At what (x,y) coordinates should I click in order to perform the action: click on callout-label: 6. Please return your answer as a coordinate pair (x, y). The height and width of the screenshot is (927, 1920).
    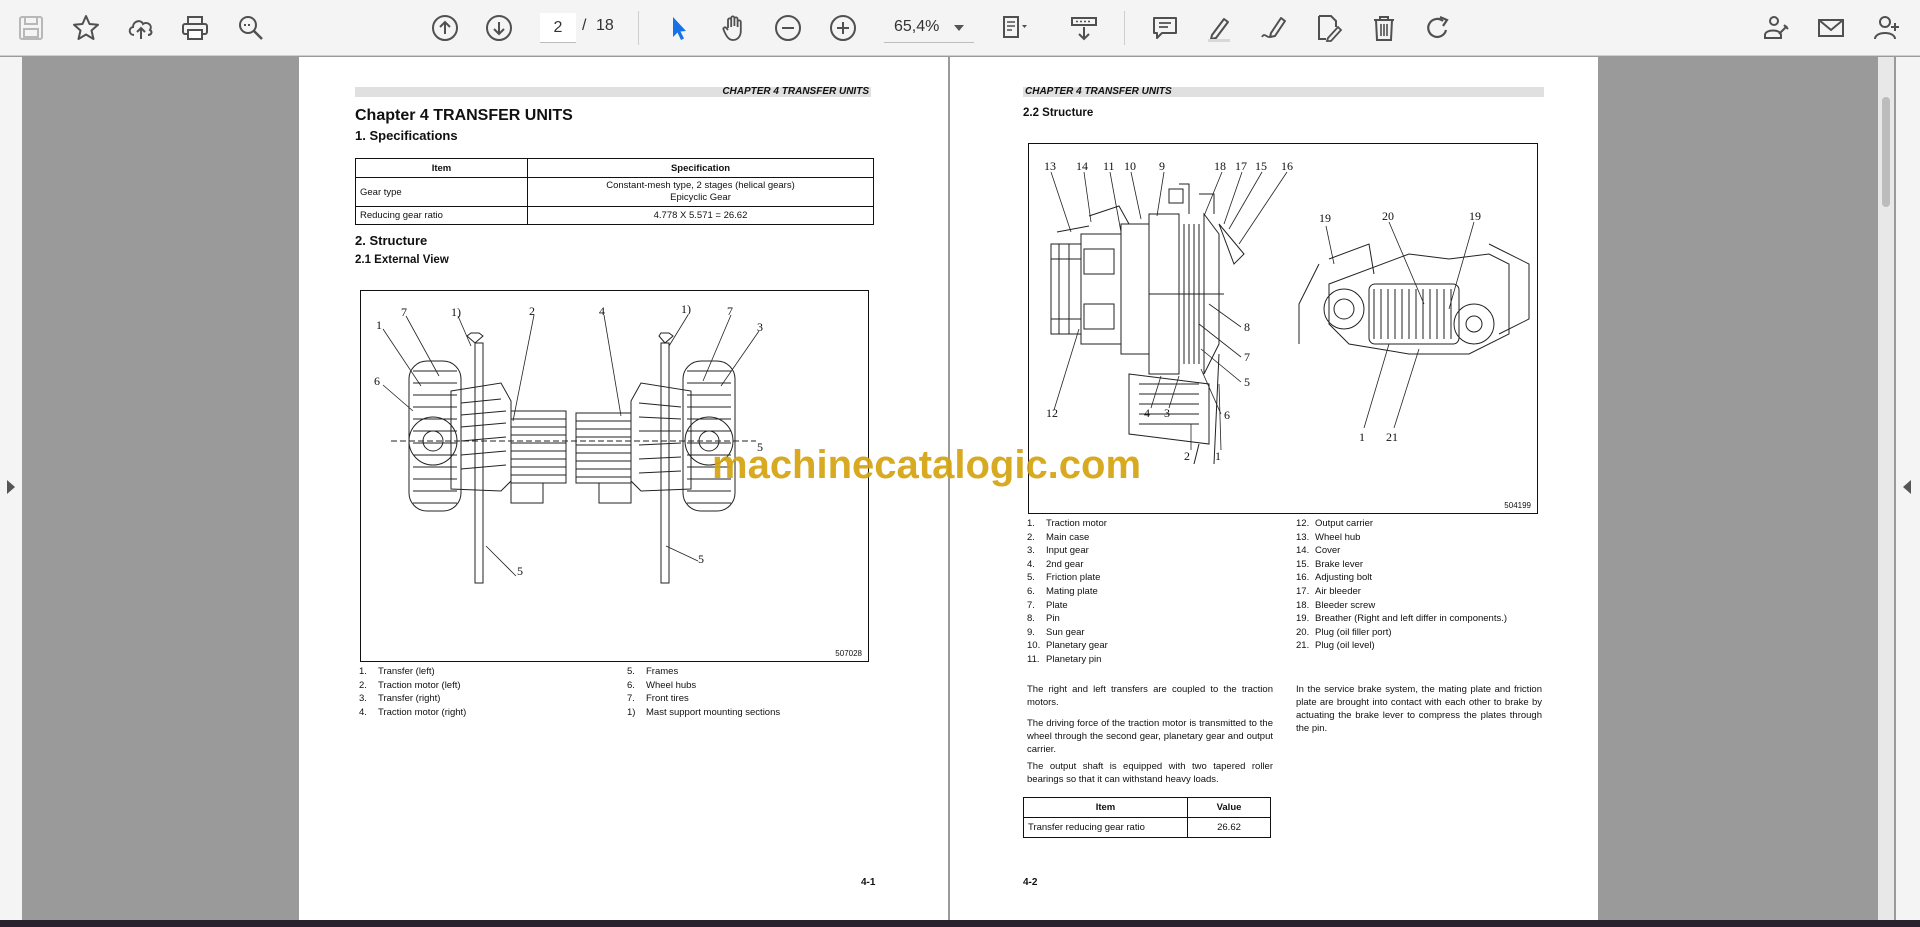
    Looking at the image, I should click on (1227, 415).